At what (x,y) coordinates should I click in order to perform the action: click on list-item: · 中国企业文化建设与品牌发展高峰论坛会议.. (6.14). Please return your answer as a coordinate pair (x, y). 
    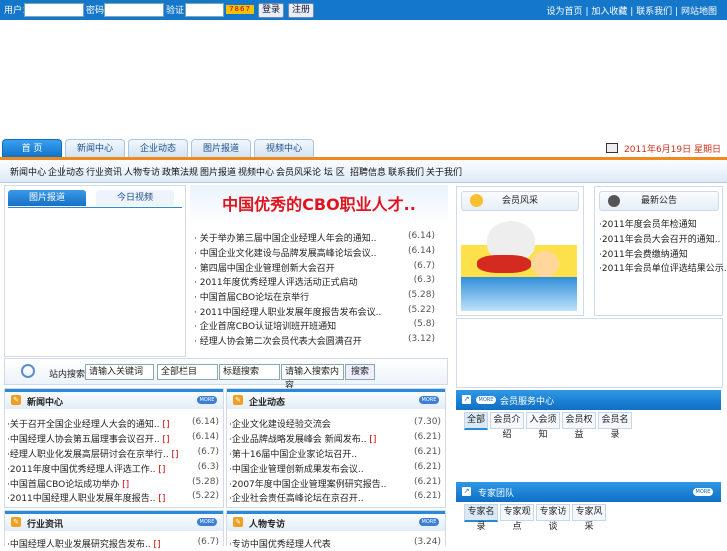
    Looking at the image, I should click on (312, 253).